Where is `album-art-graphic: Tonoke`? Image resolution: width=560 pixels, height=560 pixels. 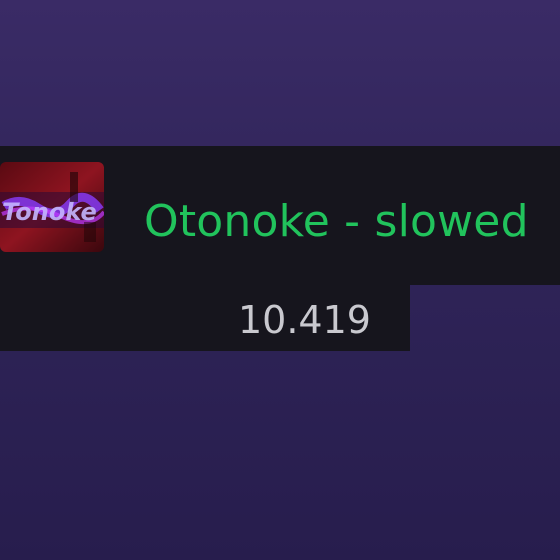 album-art-graphic: Tonoke is located at coordinates (52, 207).